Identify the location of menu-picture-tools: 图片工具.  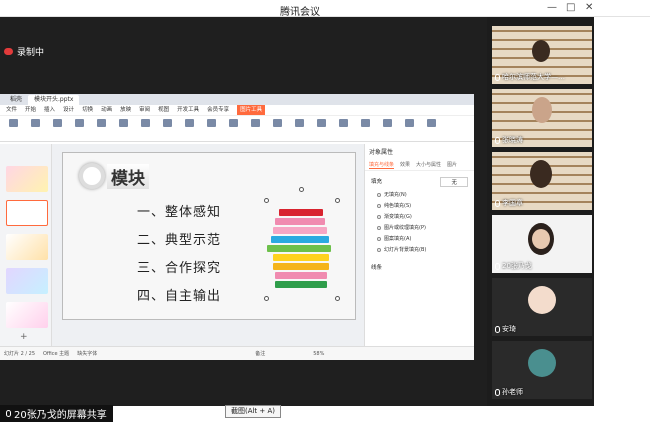
(251, 110).